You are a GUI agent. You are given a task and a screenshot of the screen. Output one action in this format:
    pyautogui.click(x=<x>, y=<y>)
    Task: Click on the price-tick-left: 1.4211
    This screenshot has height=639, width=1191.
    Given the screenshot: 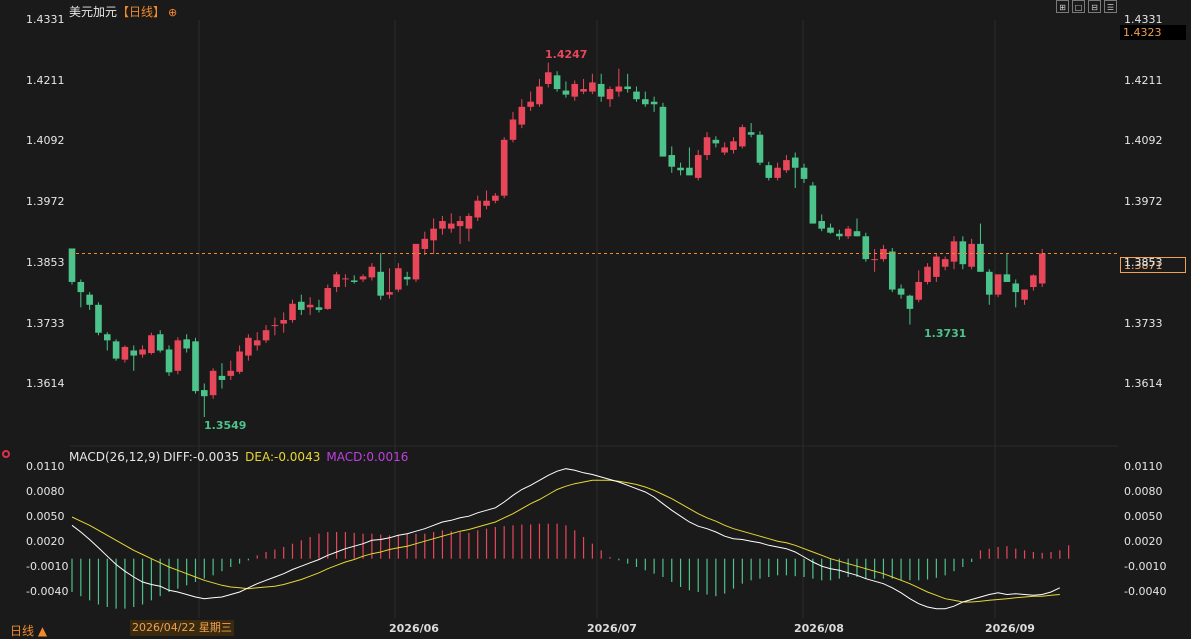 What is the action you would take?
    pyautogui.click(x=45, y=80)
    